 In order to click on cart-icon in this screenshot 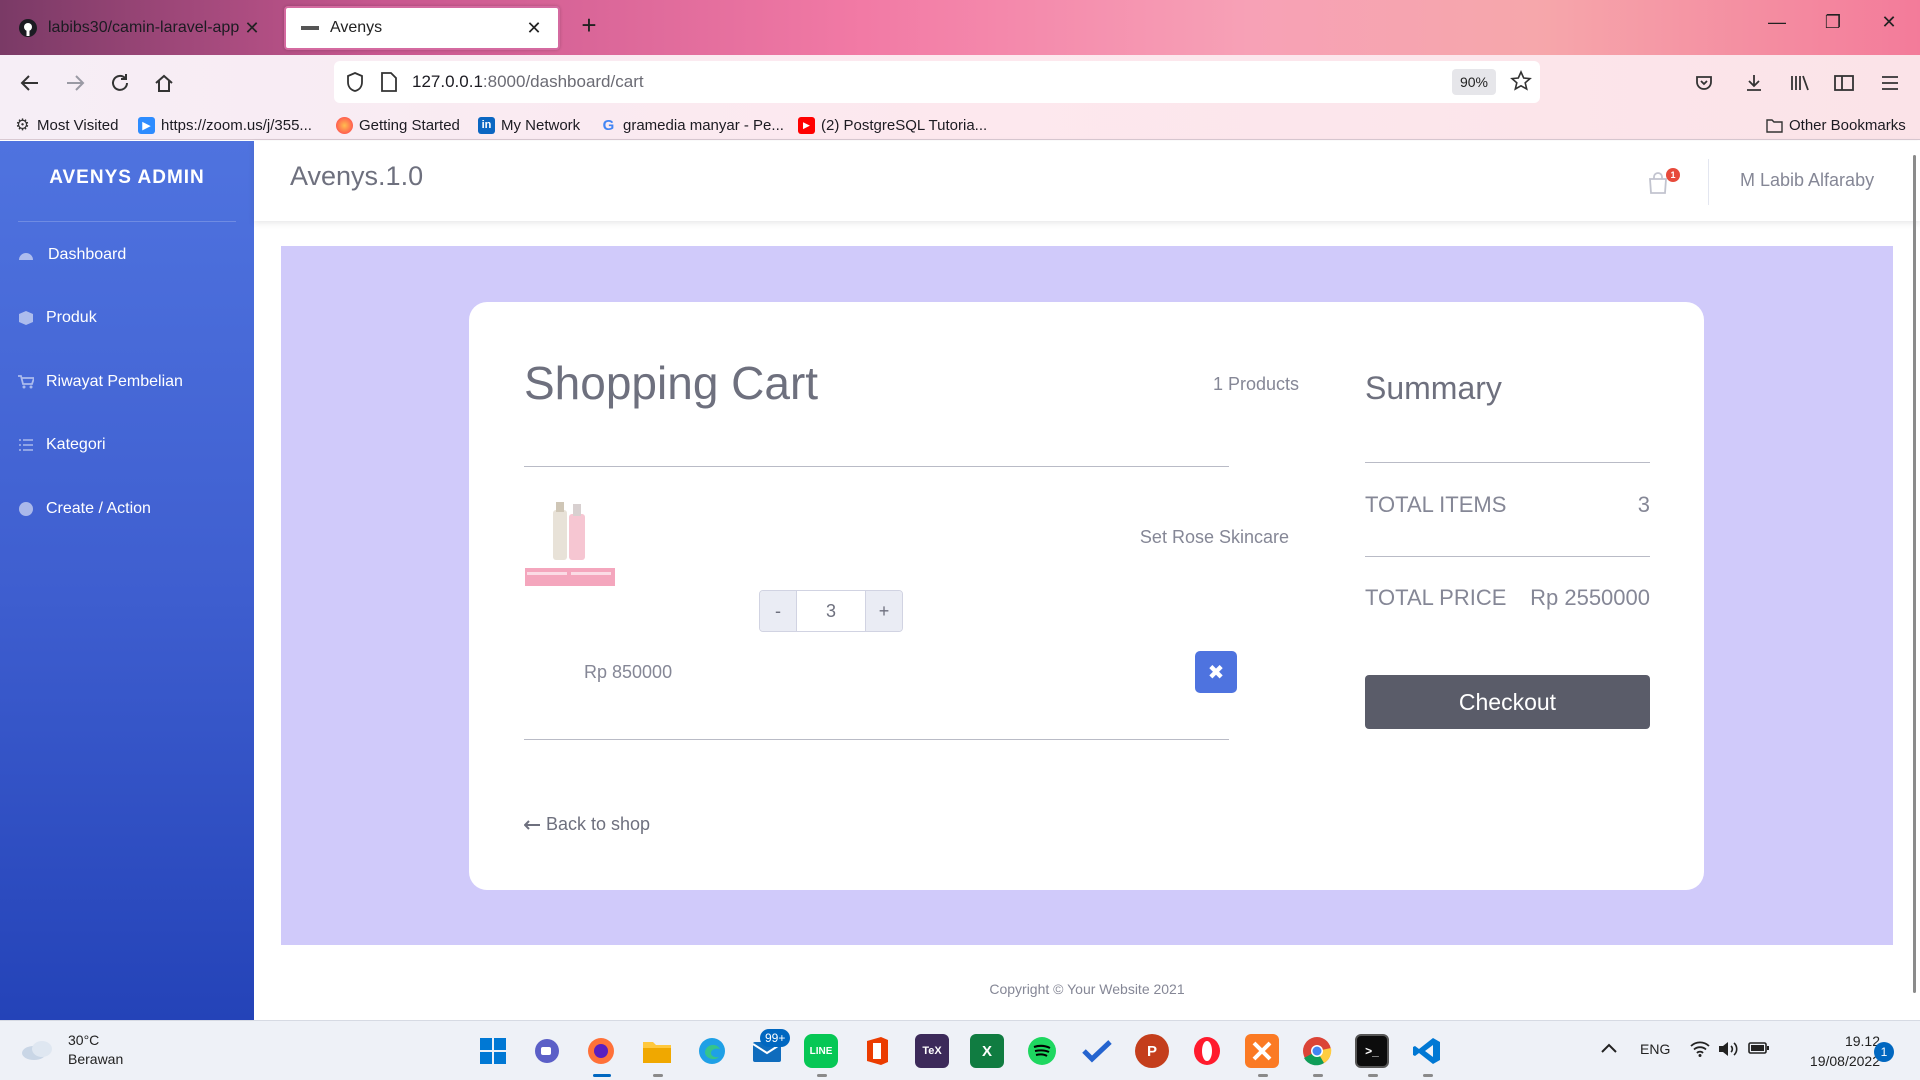, I will do `click(26, 382)`.